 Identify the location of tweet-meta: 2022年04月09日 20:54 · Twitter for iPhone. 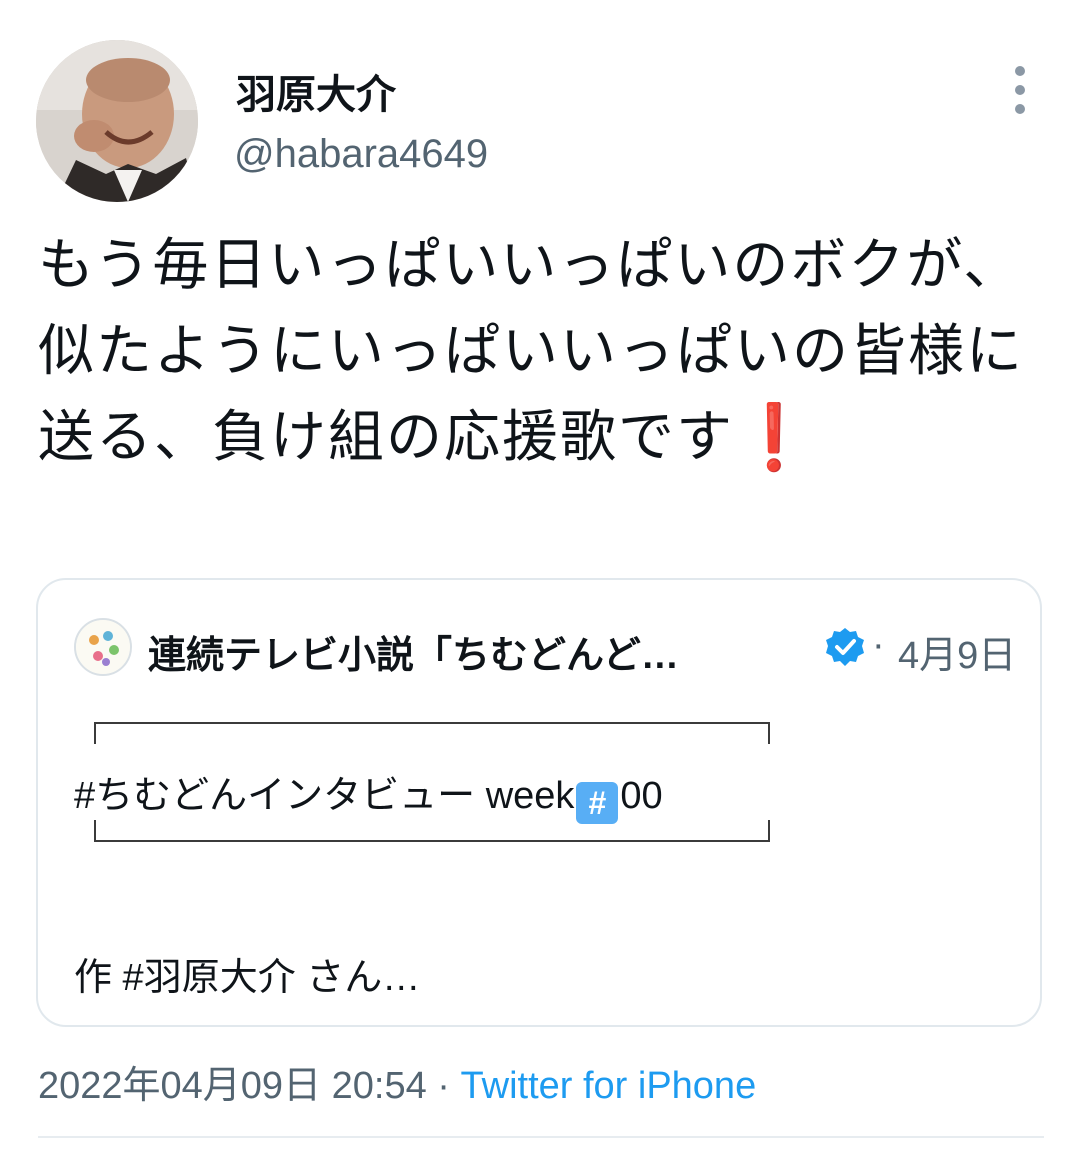
(397, 1081).